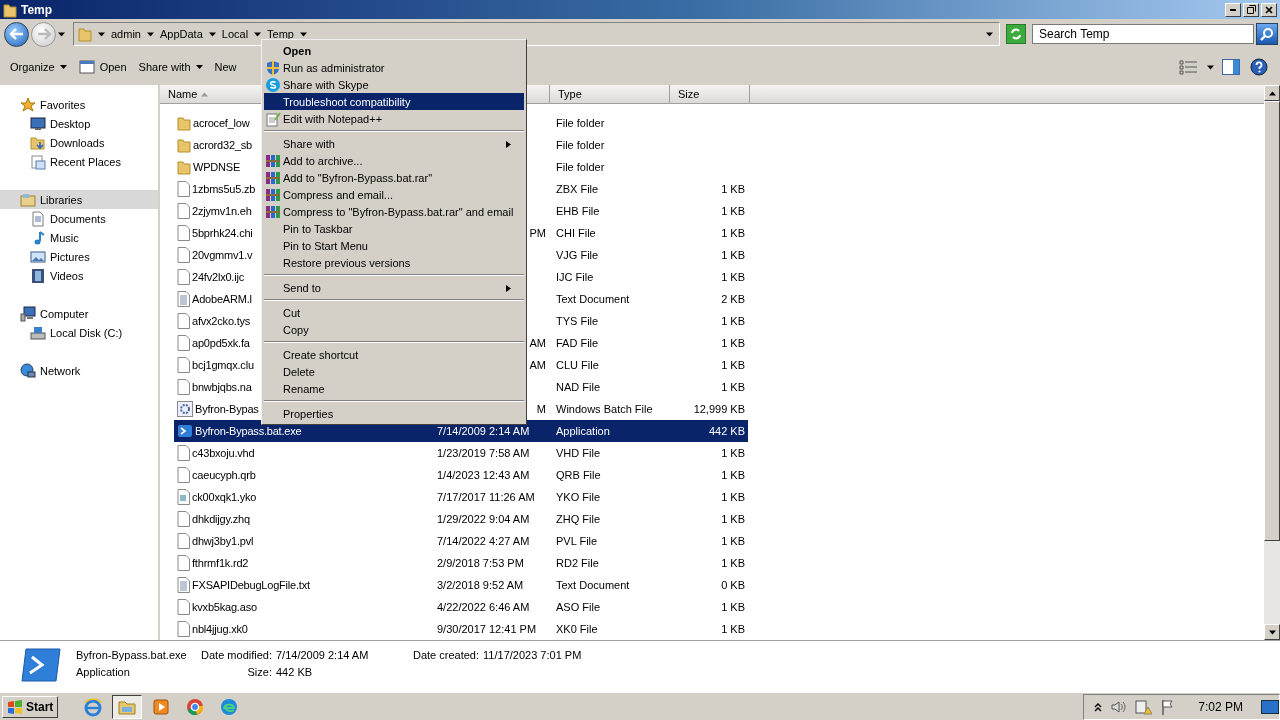 The width and height of the screenshot is (1280, 720). Describe the element at coordinates (103, 672) in the screenshot. I see `file-type: Application` at that location.